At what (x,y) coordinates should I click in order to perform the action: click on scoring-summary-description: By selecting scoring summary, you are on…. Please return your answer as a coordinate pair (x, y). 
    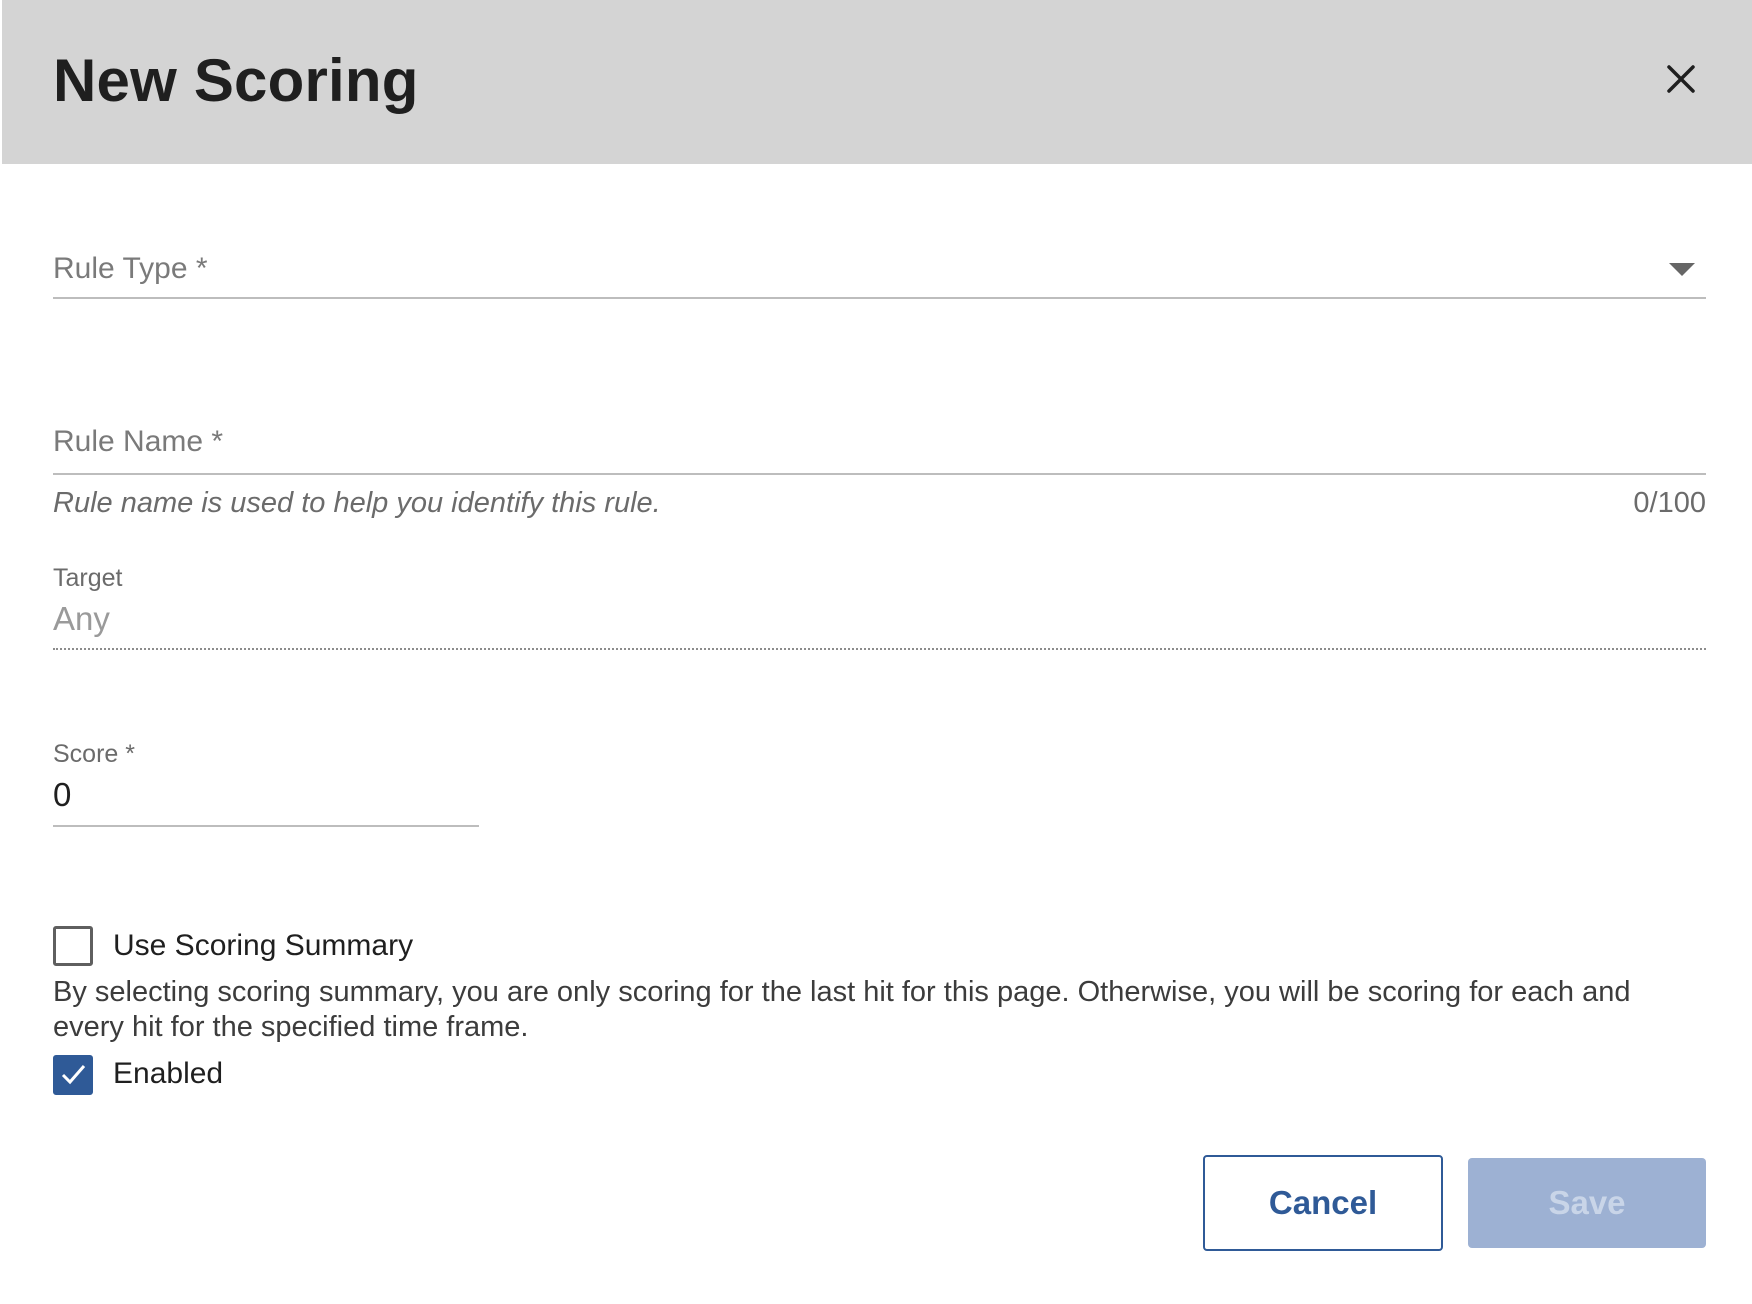
    Looking at the image, I should click on (842, 1009).